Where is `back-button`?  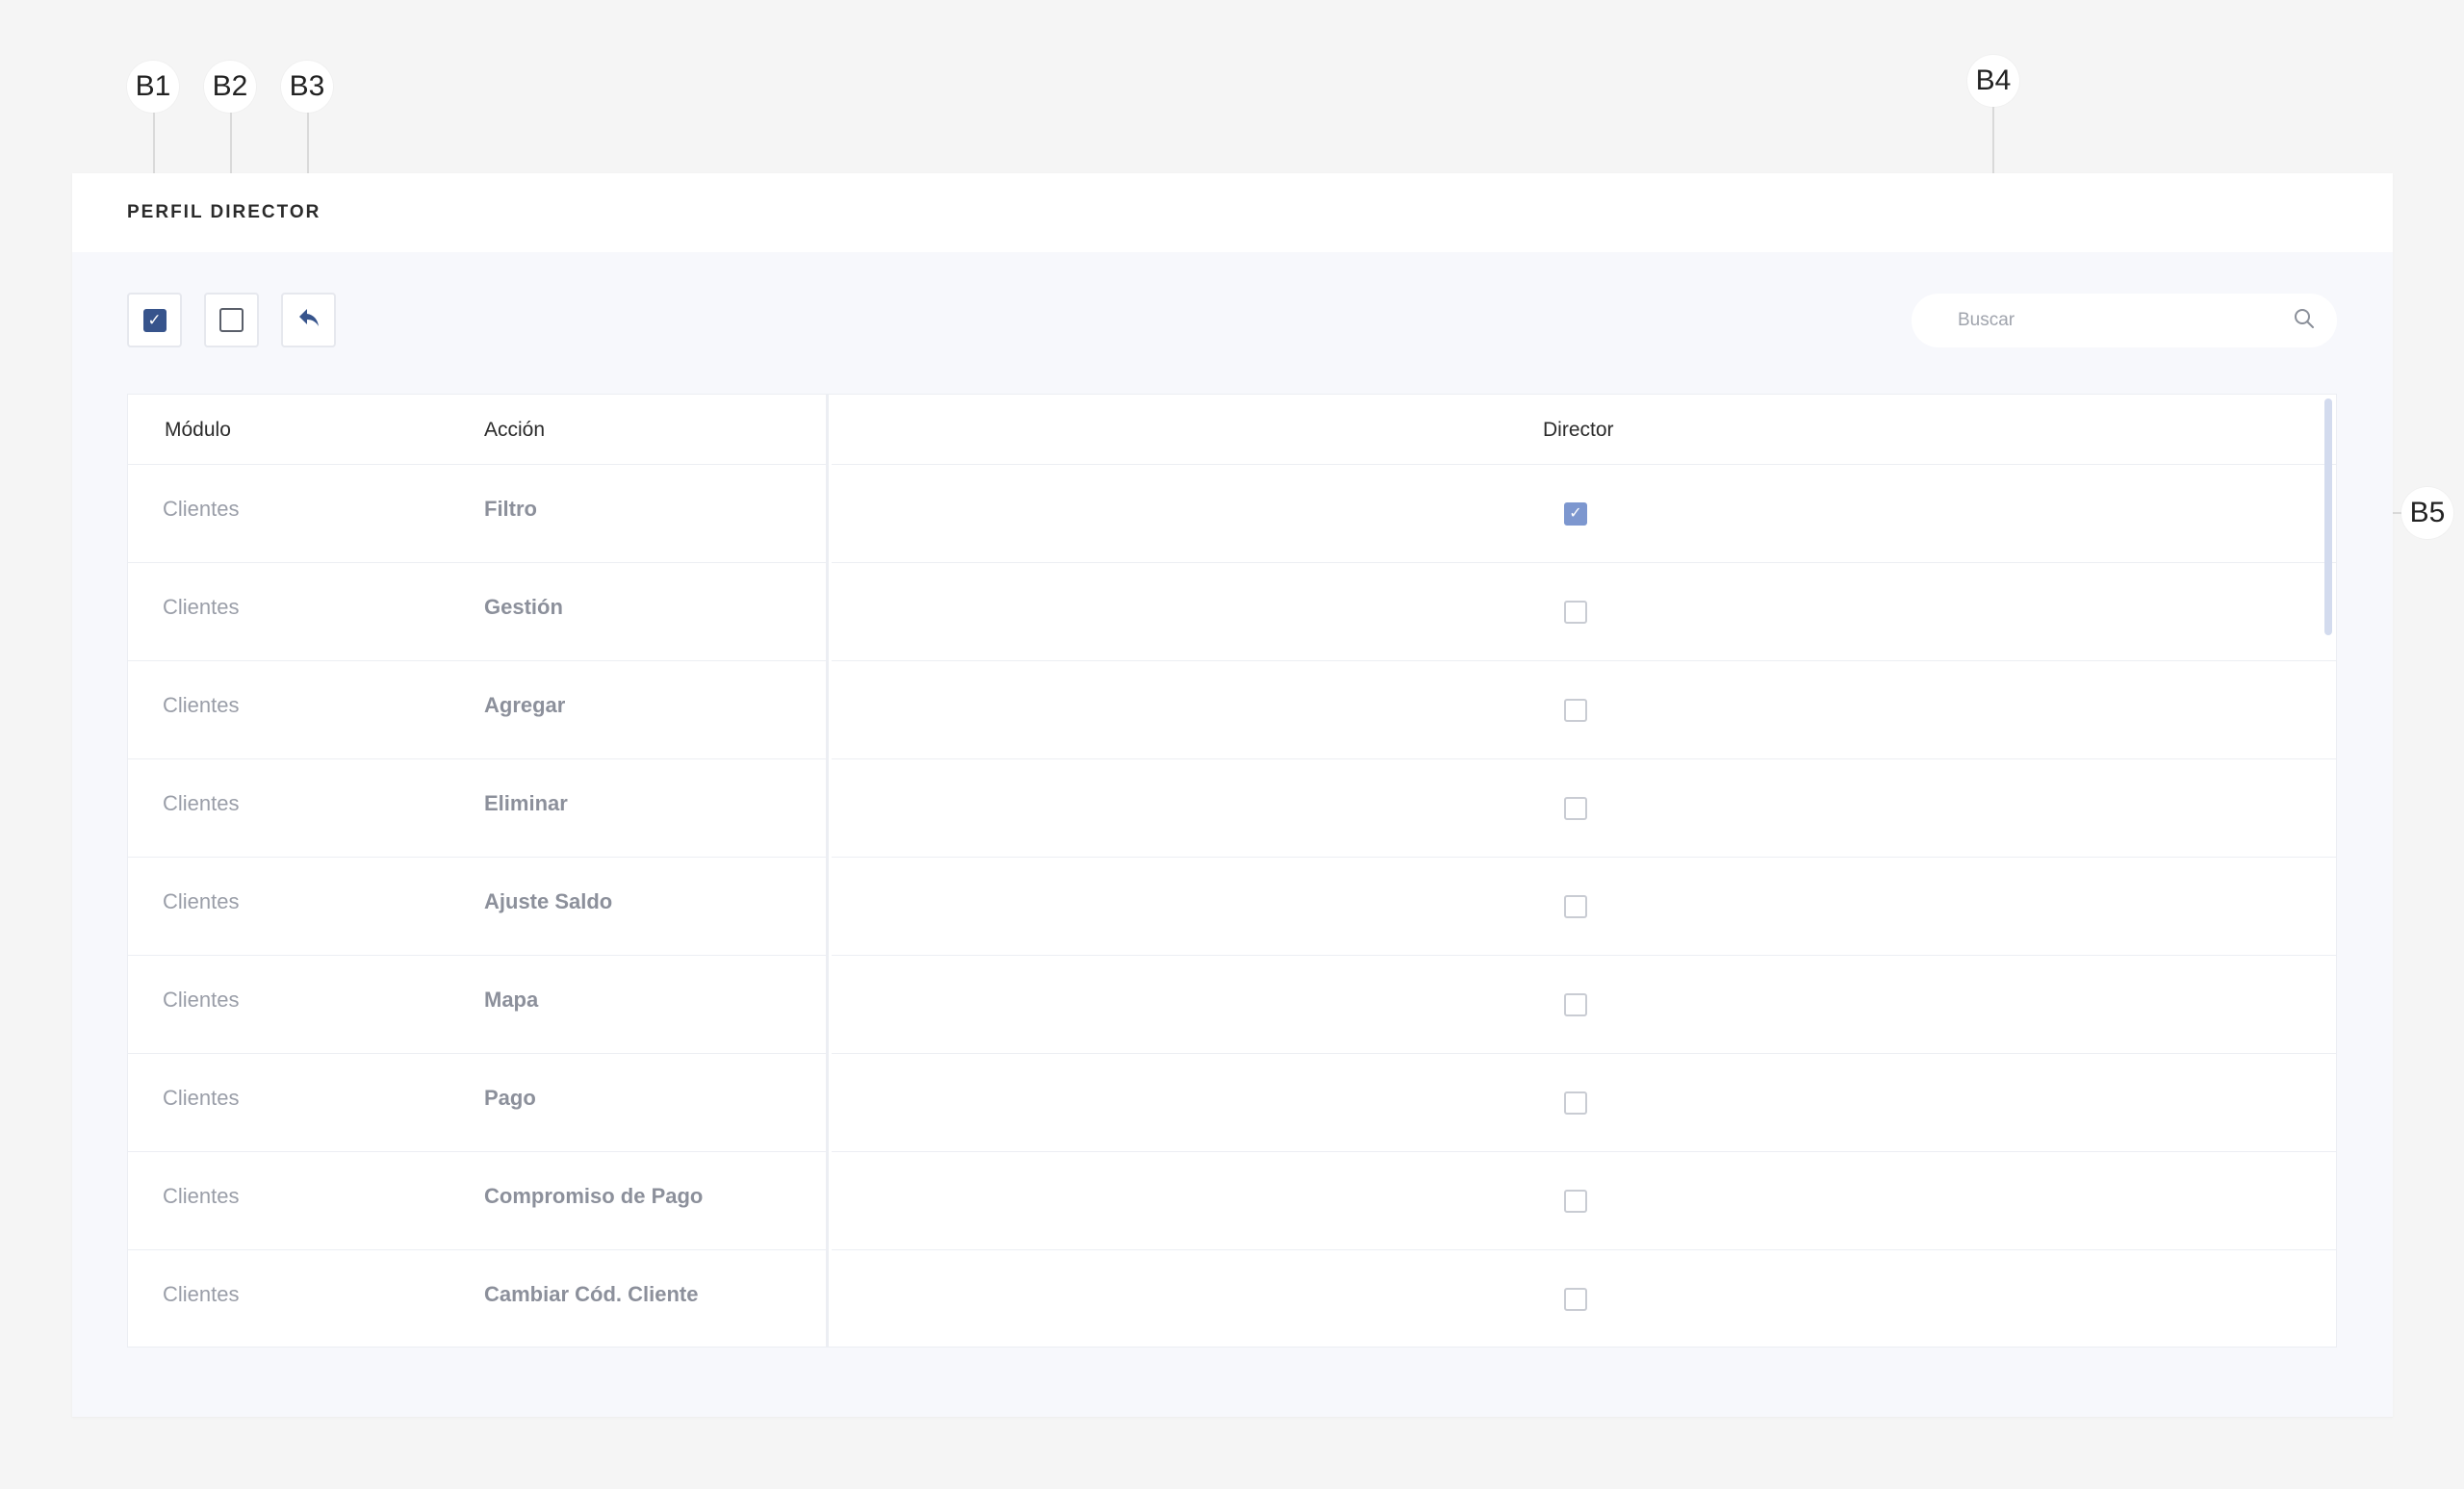 back-button is located at coordinates (308, 320).